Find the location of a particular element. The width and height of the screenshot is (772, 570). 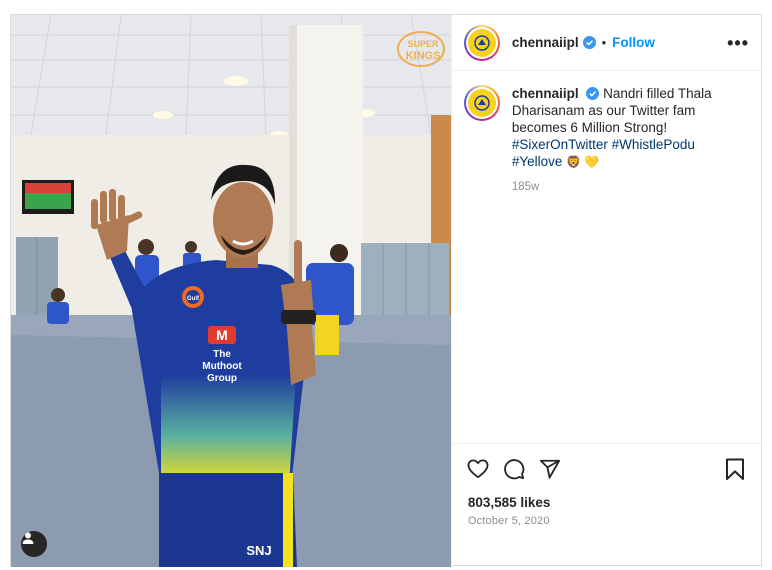

likes-count: 803,585 likes is located at coordinates (606, 501).